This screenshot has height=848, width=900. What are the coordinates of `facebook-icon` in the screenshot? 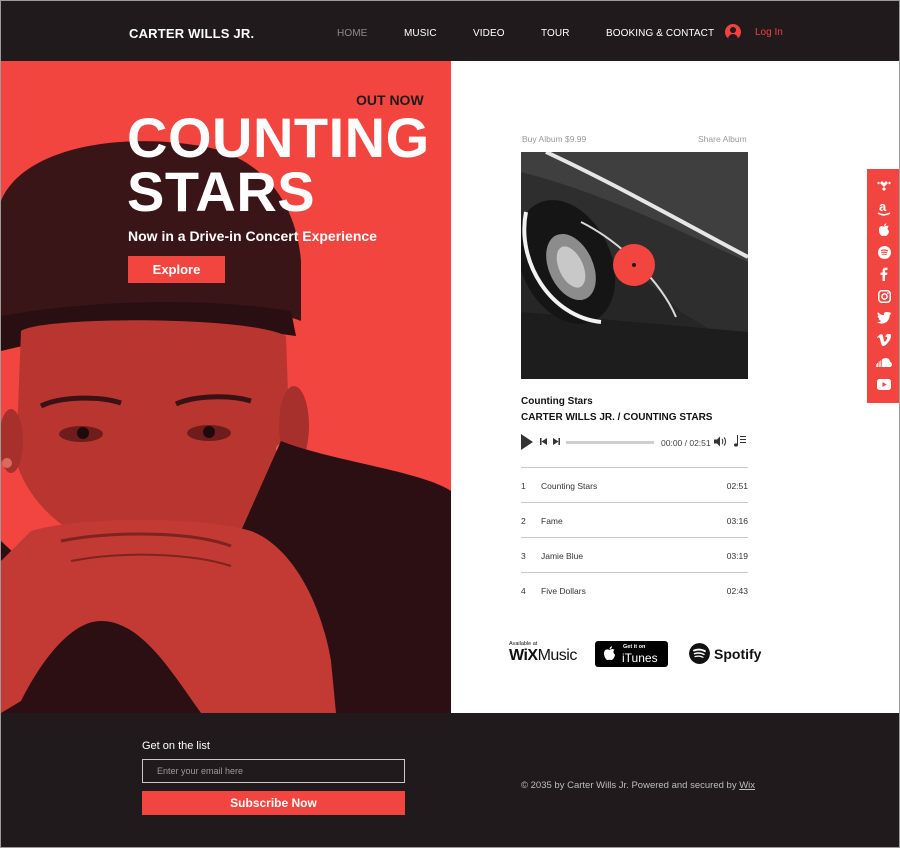 It's located at (884, 274).